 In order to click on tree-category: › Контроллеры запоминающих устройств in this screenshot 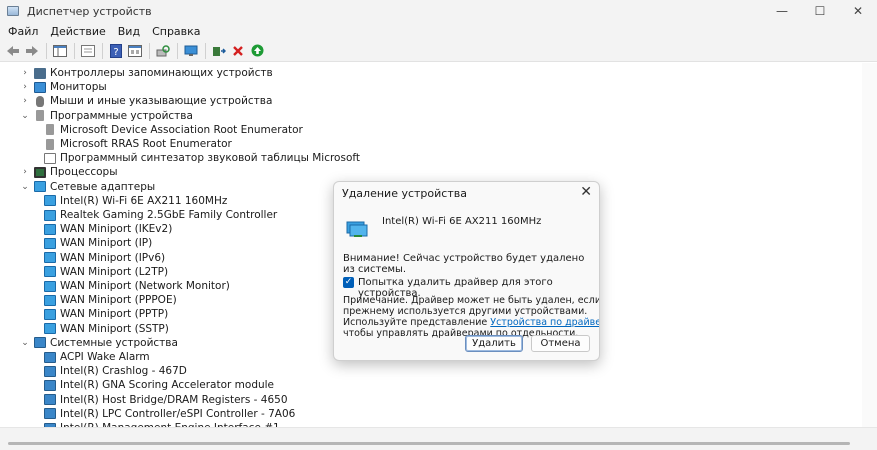, I will do `click(146, 73)`.